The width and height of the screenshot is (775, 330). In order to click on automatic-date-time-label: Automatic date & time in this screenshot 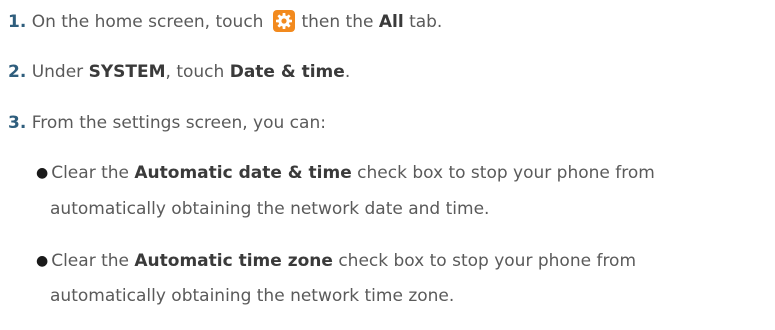, I will do `click(243, 173)`.